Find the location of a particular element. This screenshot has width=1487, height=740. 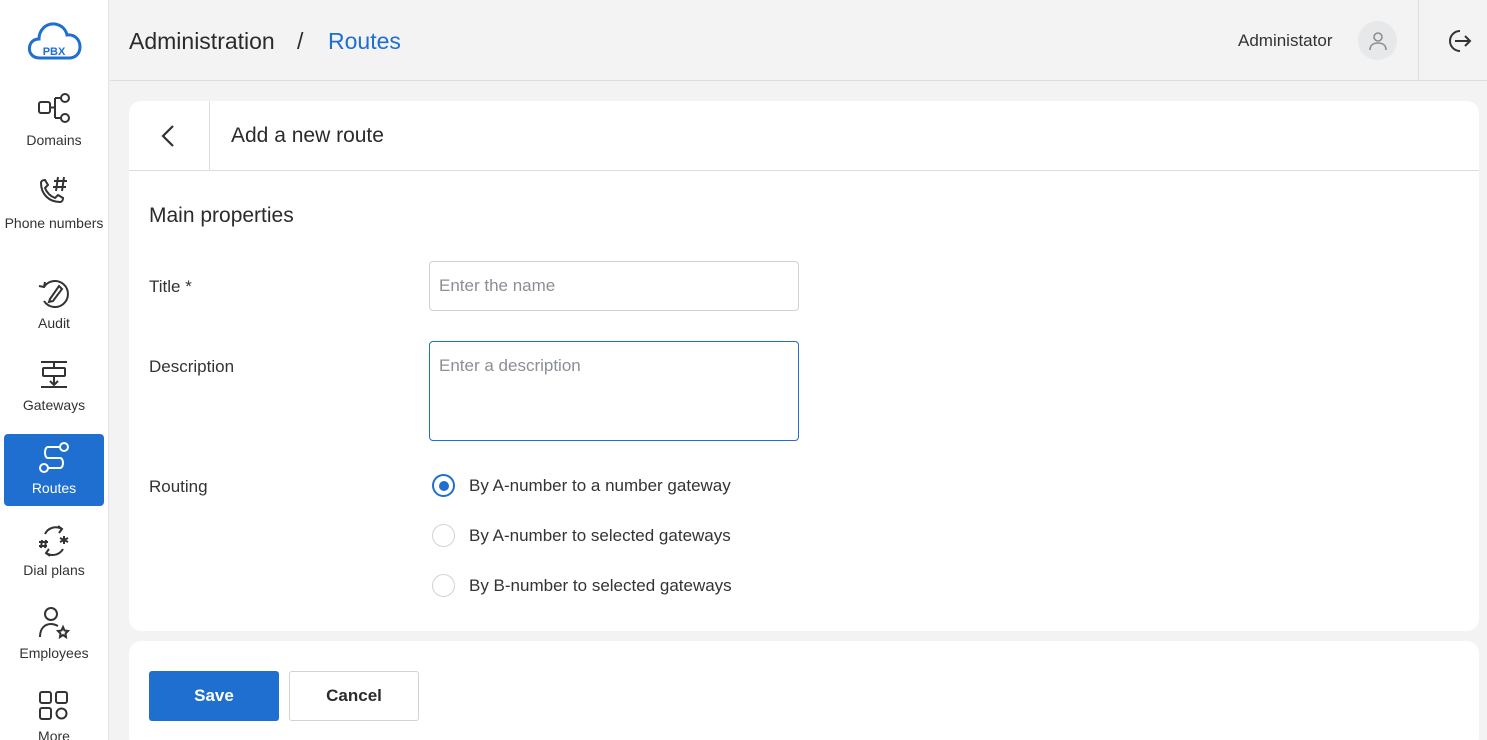

sidebar-item-phone-numbers: Phone numbers is located at coordinates (54, 215).